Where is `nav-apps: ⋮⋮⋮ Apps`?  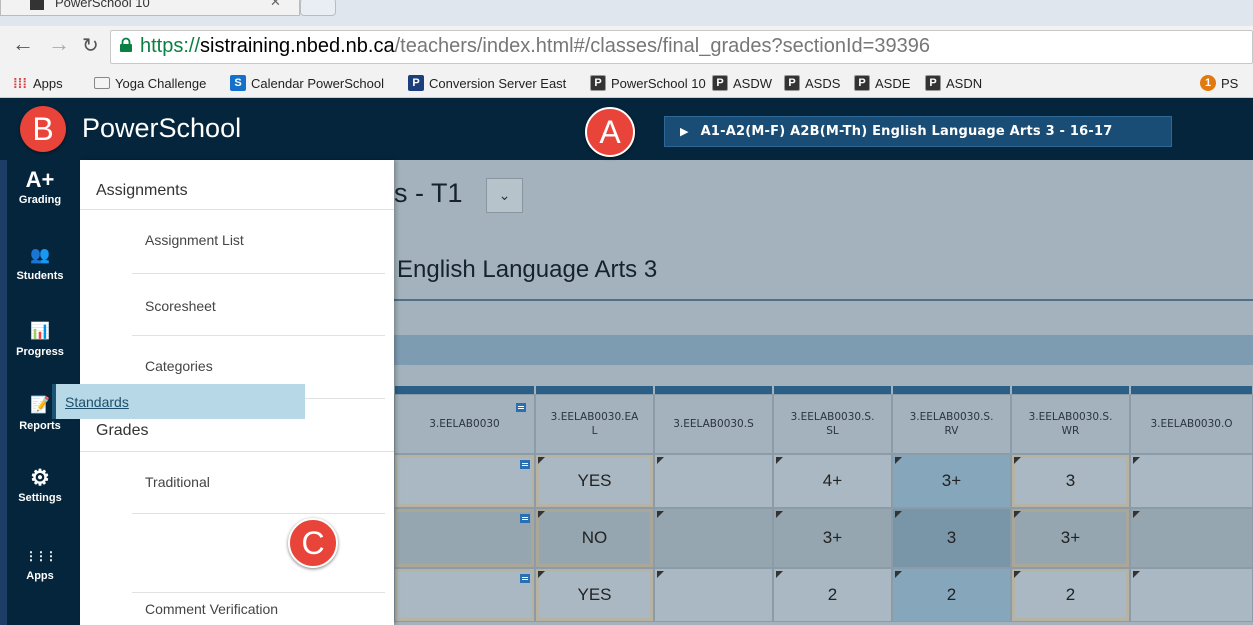
nav-apps: ⋮⋮⋮ Apps is located at coordinates (40, 563).